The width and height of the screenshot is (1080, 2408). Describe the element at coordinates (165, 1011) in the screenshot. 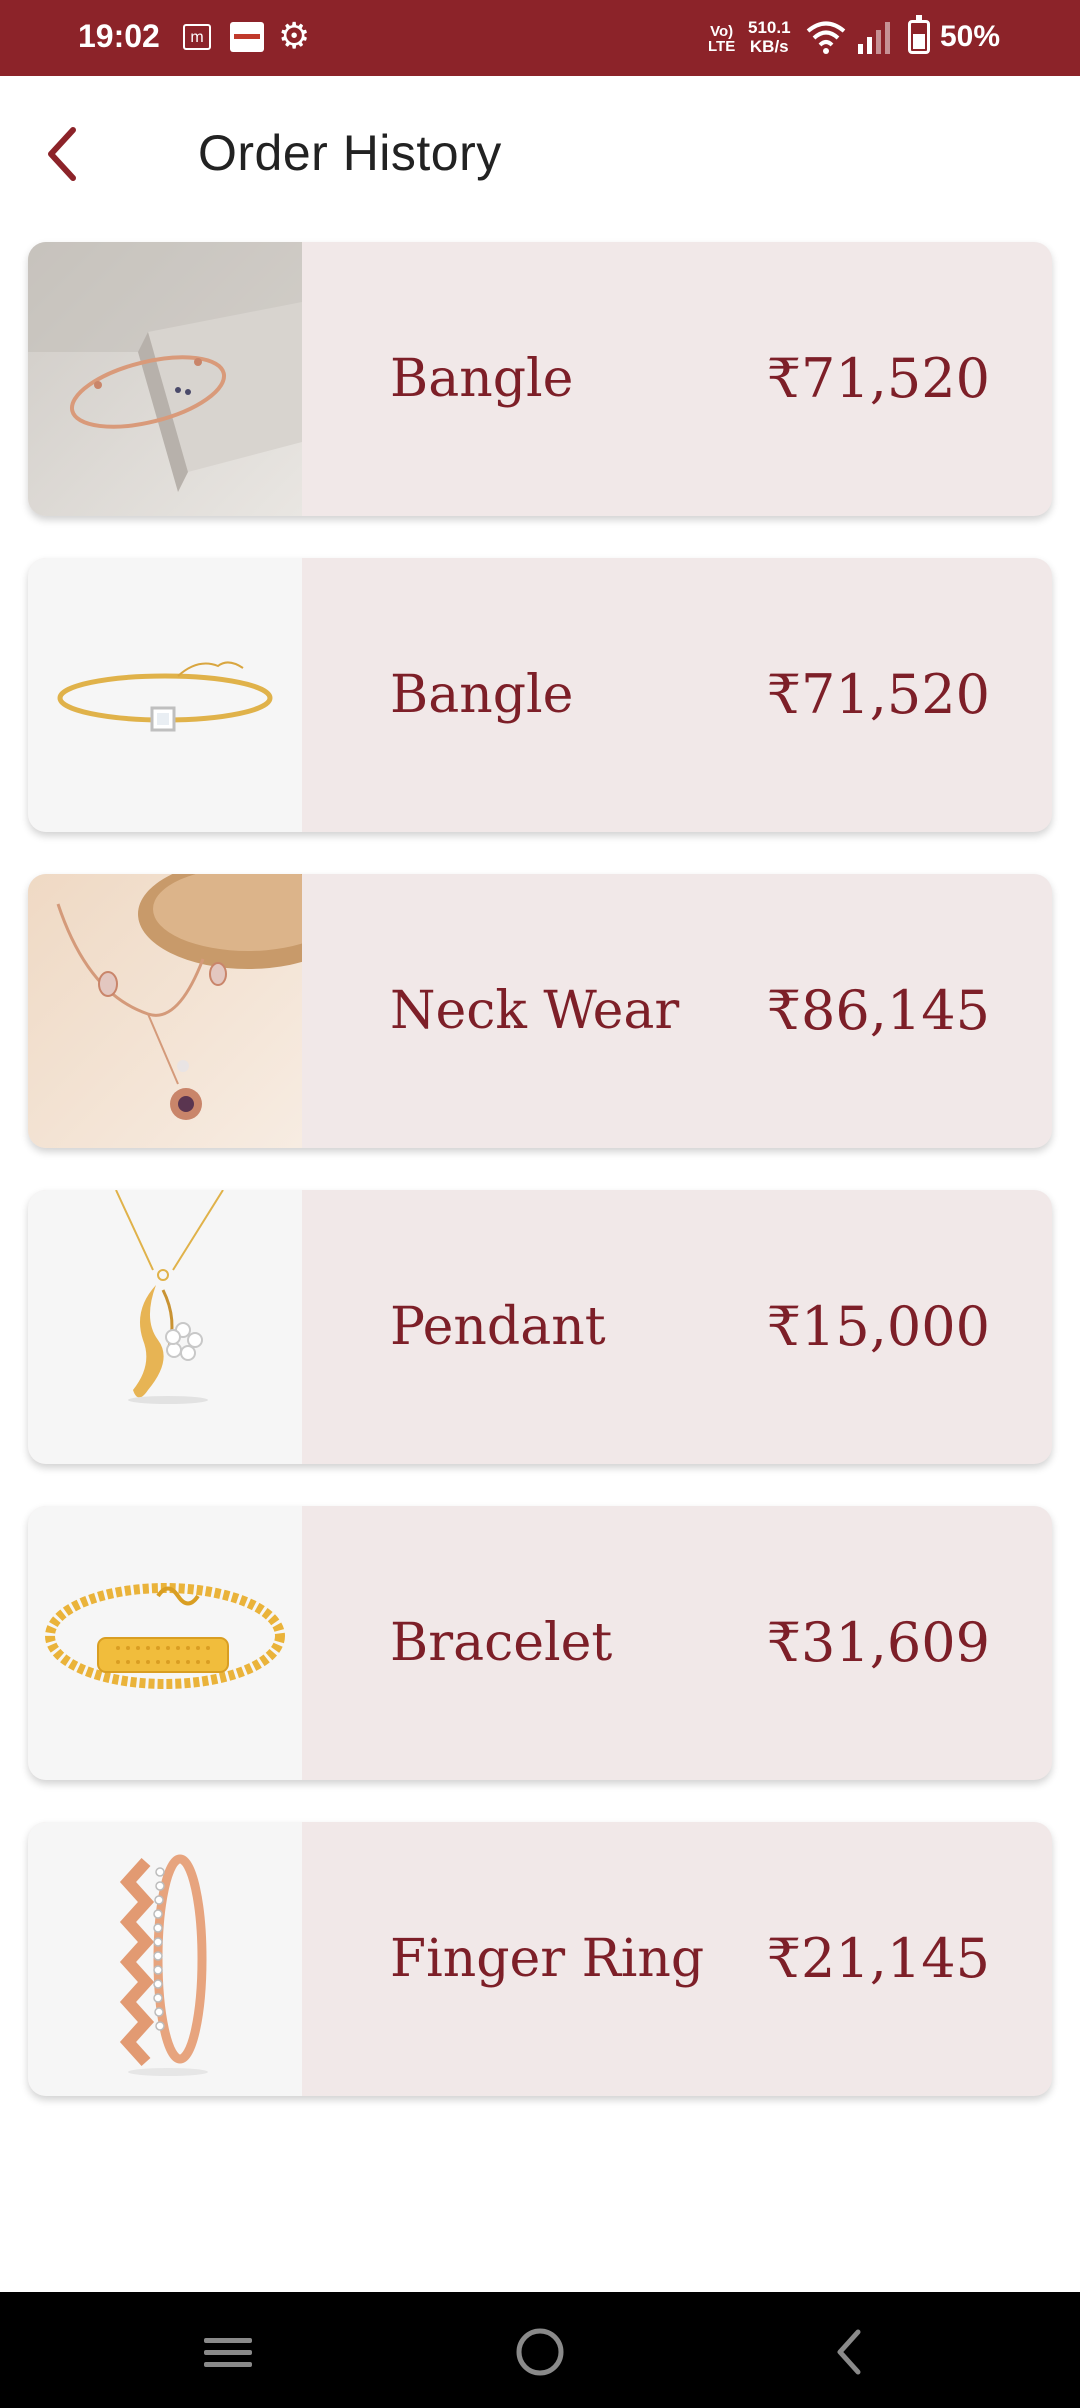

I see `necklace-photo` at that location.